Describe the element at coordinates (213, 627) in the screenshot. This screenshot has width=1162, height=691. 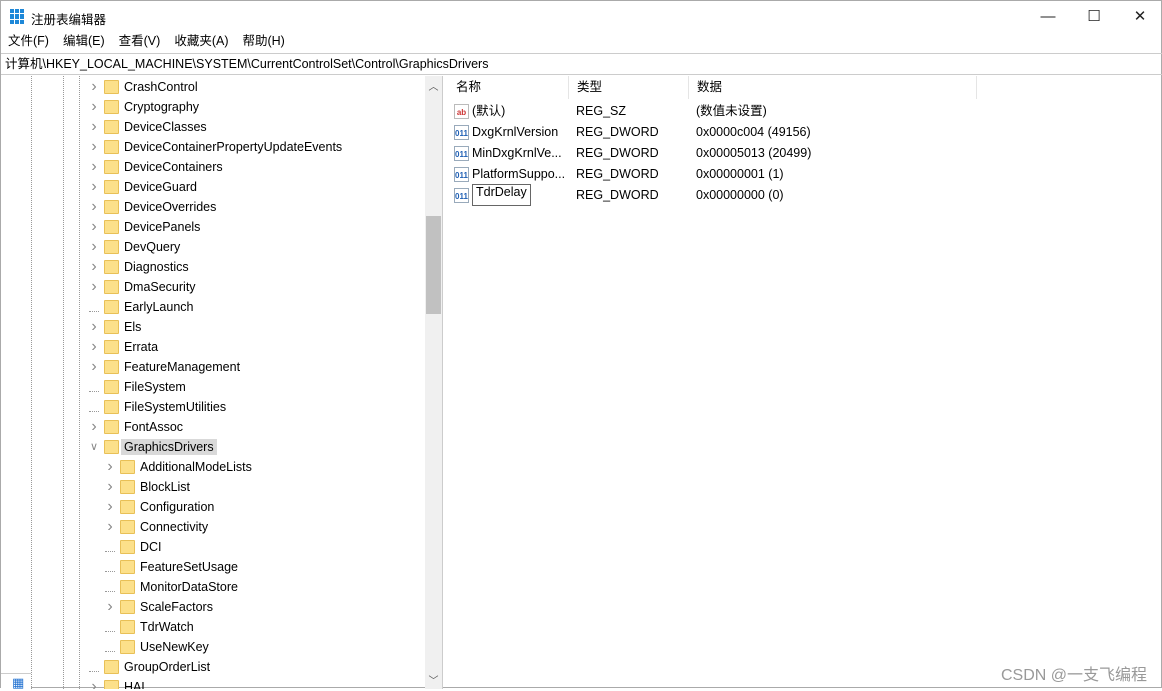
I see `tree-node: TdrWatch` at that location.